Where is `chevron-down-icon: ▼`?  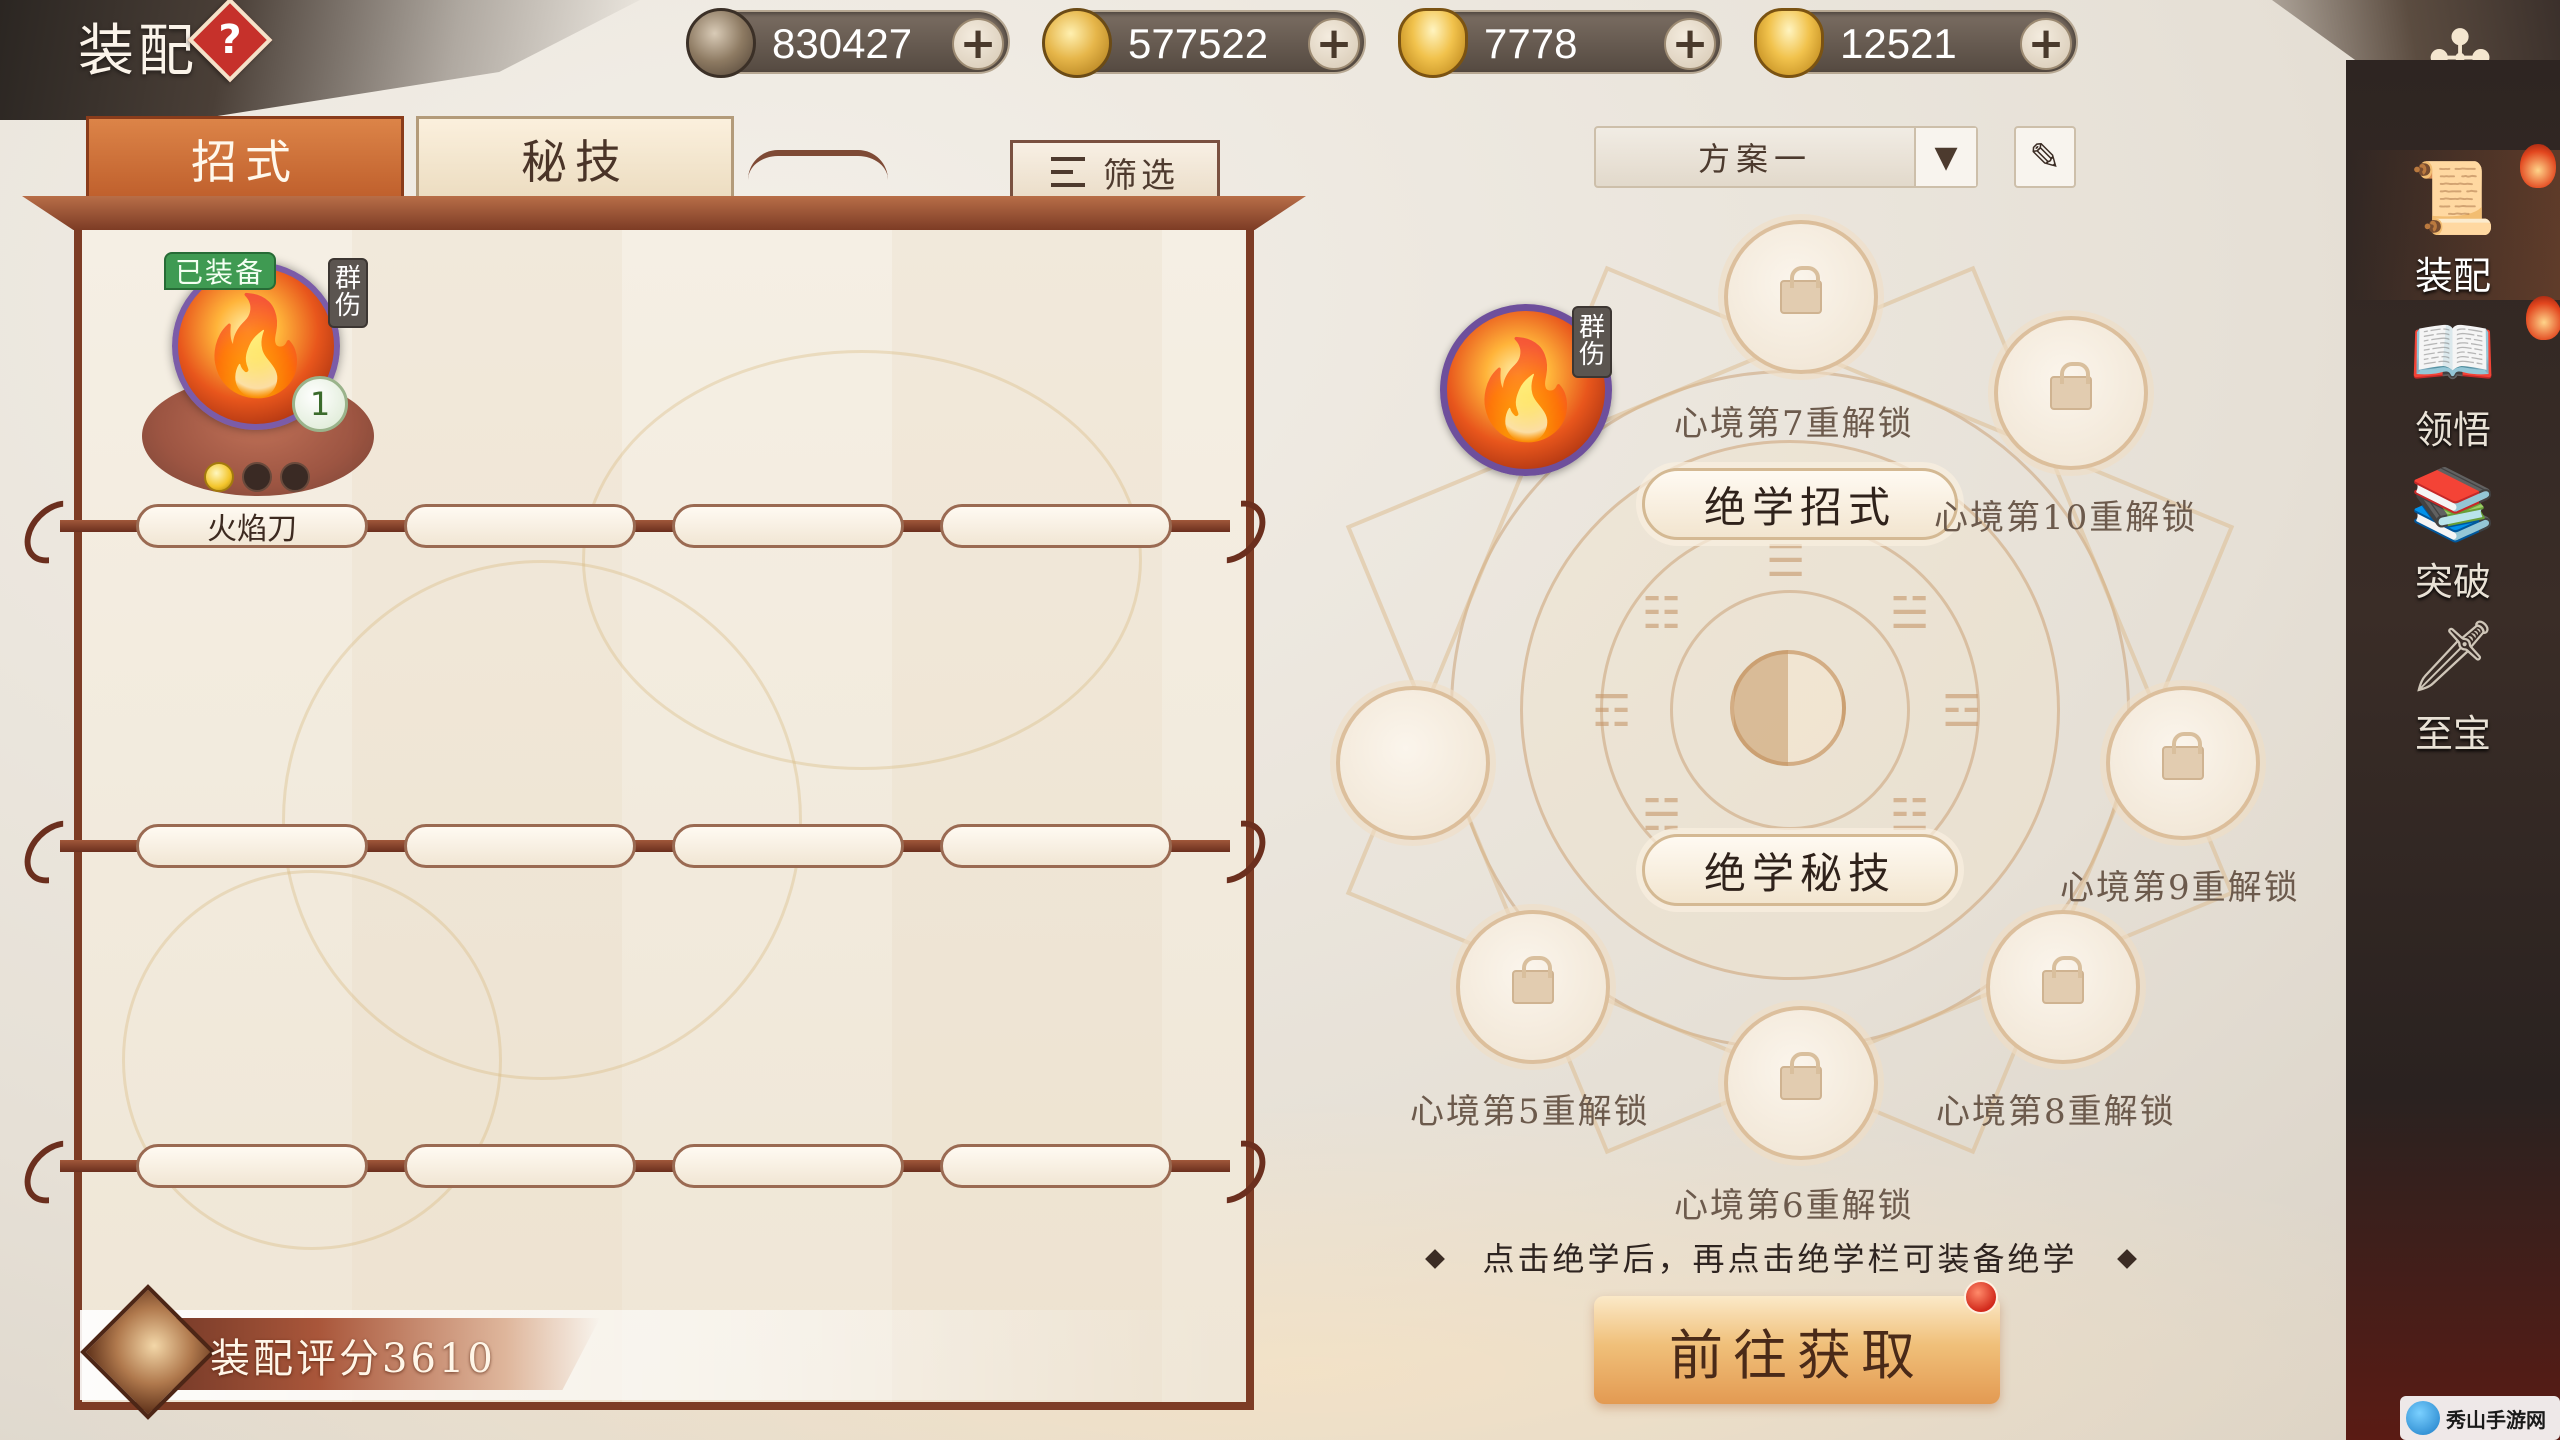 chevron-down-icon: ▼ is located at coordinates (1945, 157).